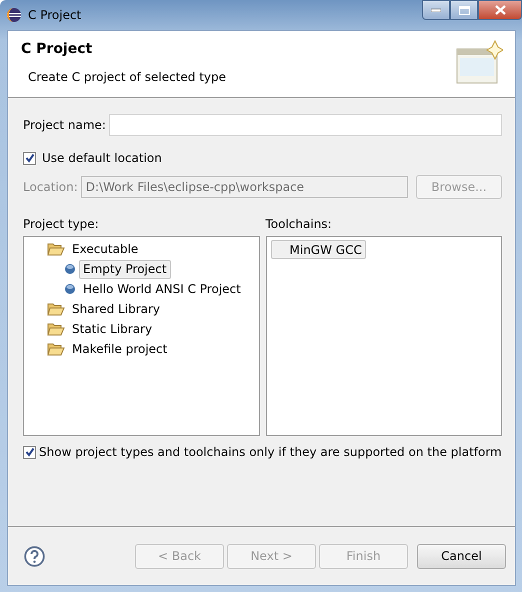 Image resolution: width=522 pixels, height=592 pixels. I want to click on help-icon, so click(34, 556).